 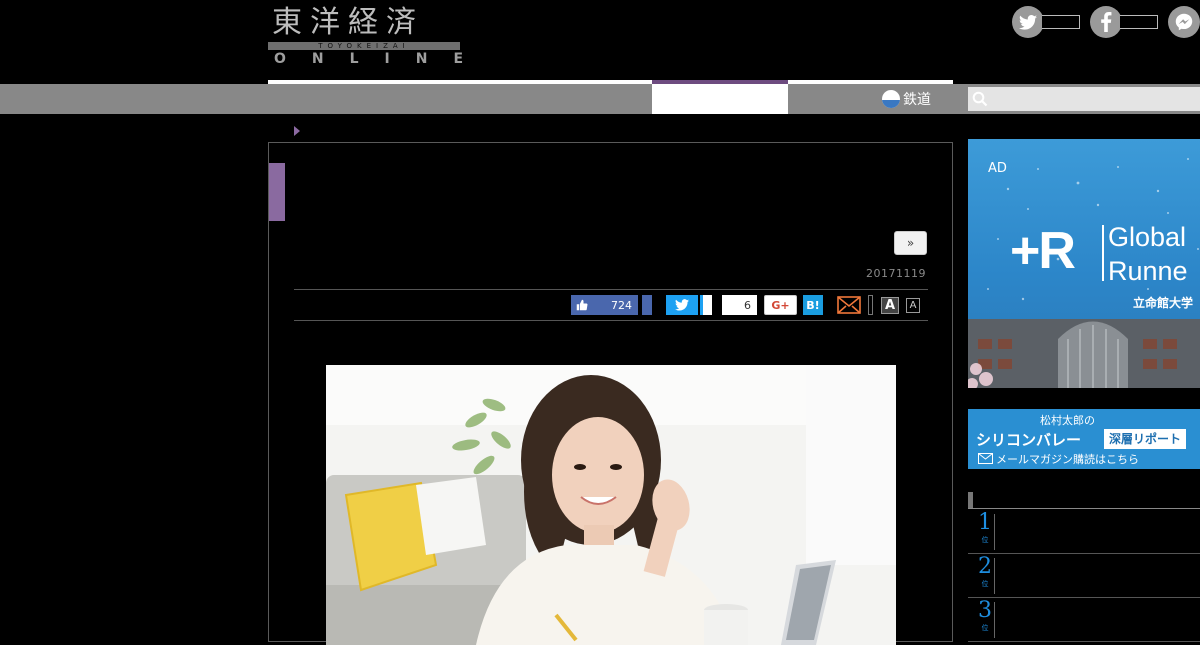 I want to click on ad-plus-r: +R, so click(x=1043, y=251).